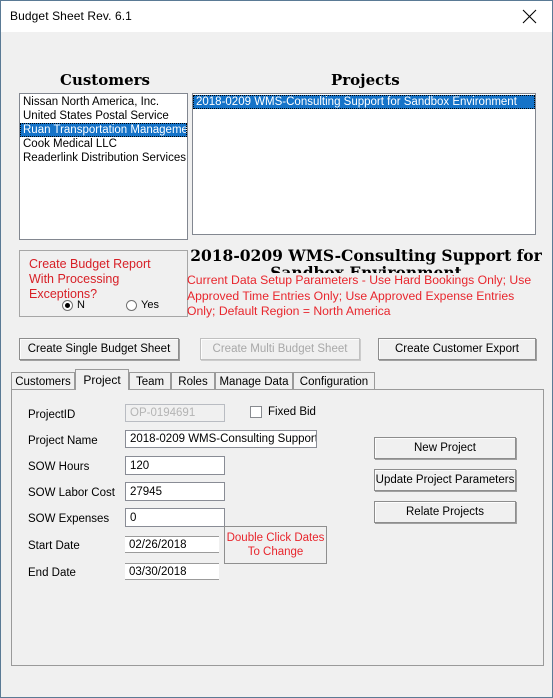 This screenshot has height=698, width=553. What do you see at coordinates (103, 102) in the screenshot?
I see `list-item: Nissan North America, Inc.` at bounding box center [103, 102].